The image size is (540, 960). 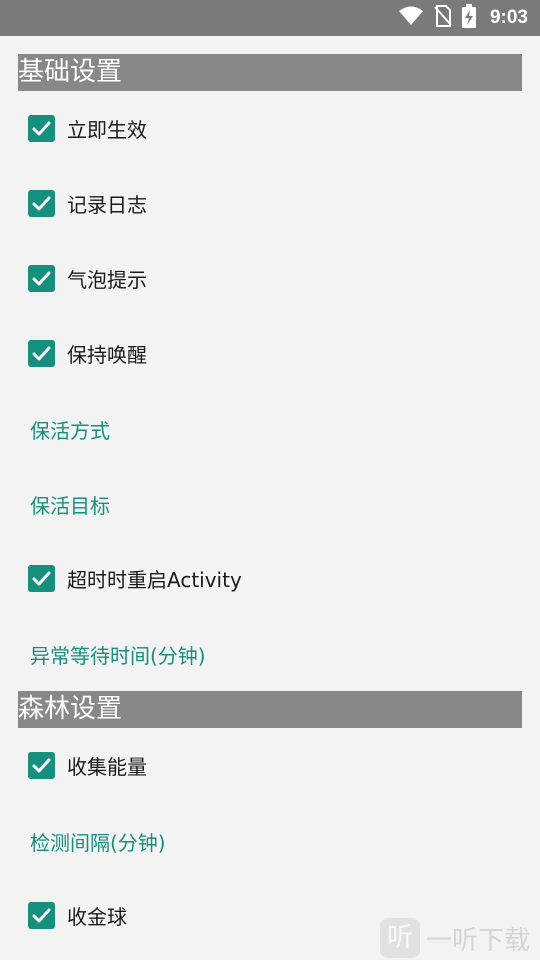 I want to click on setting-label: 气泡提示, so click(x=107, y=280).